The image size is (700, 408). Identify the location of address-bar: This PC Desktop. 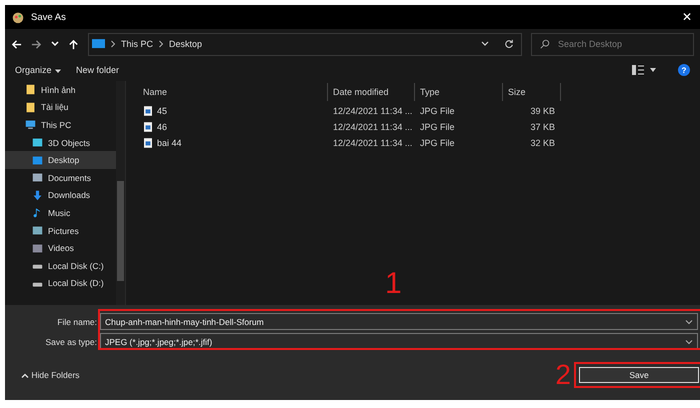
(305, 44).